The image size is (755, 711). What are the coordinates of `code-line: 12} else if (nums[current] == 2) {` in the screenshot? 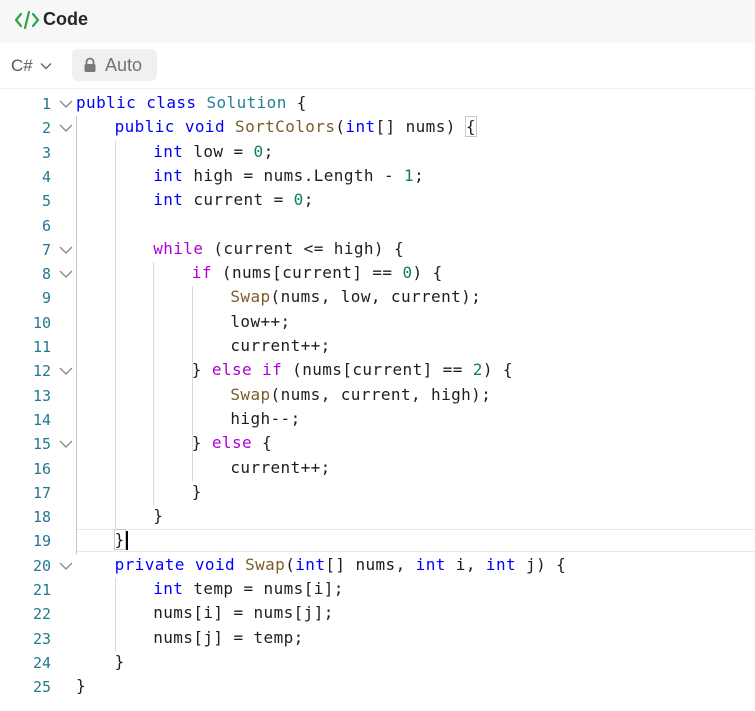 It's located at (377, 371).